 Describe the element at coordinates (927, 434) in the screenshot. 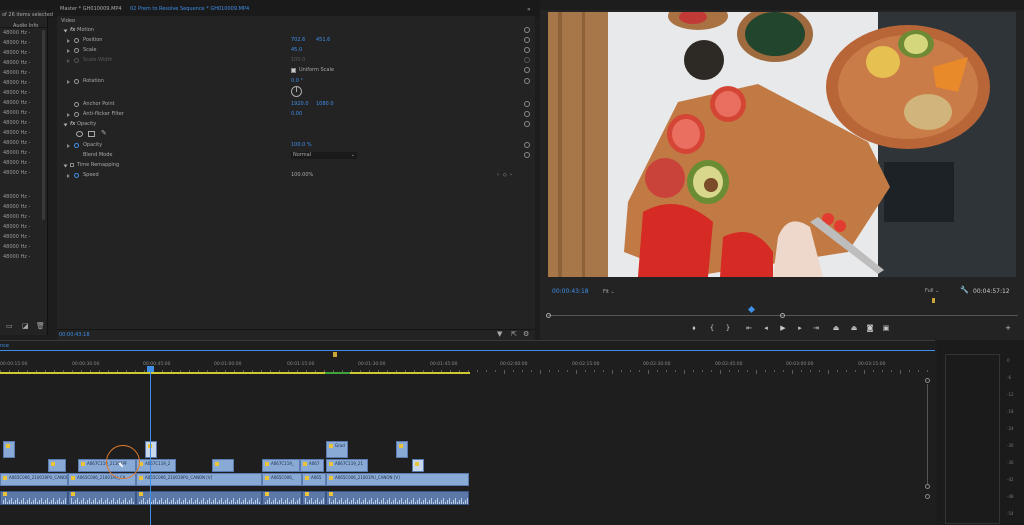

I see `vertical-scrollbar` at that location.